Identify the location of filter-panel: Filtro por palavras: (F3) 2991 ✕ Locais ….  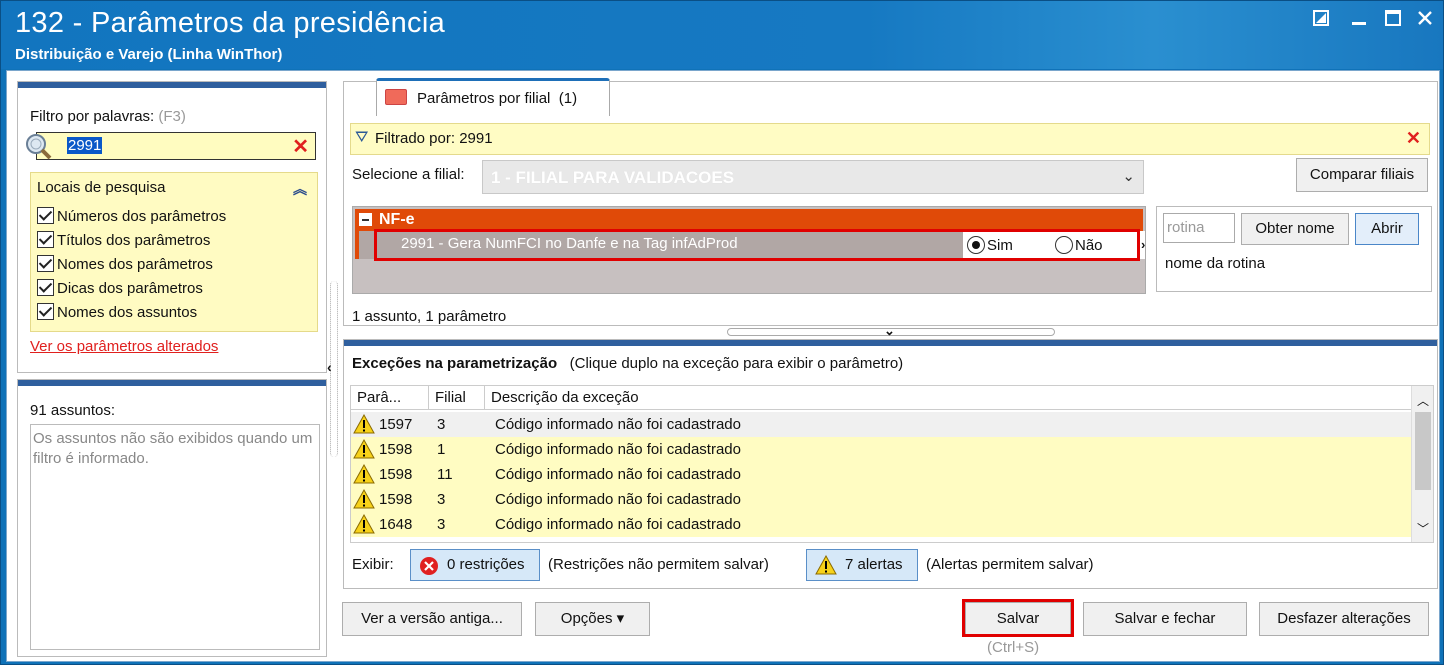
(172, 227).